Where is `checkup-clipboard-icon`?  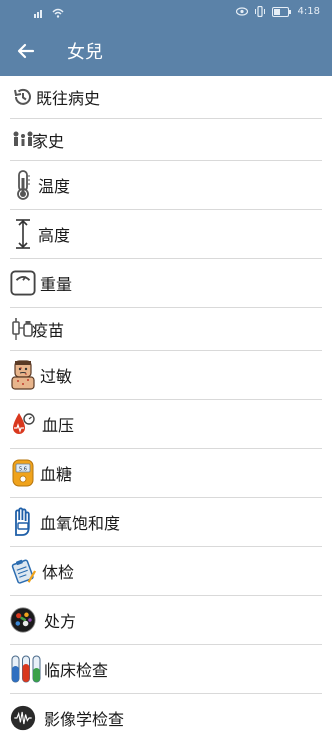 checkup-clipboard-icon is located at coordinates (23, 571).